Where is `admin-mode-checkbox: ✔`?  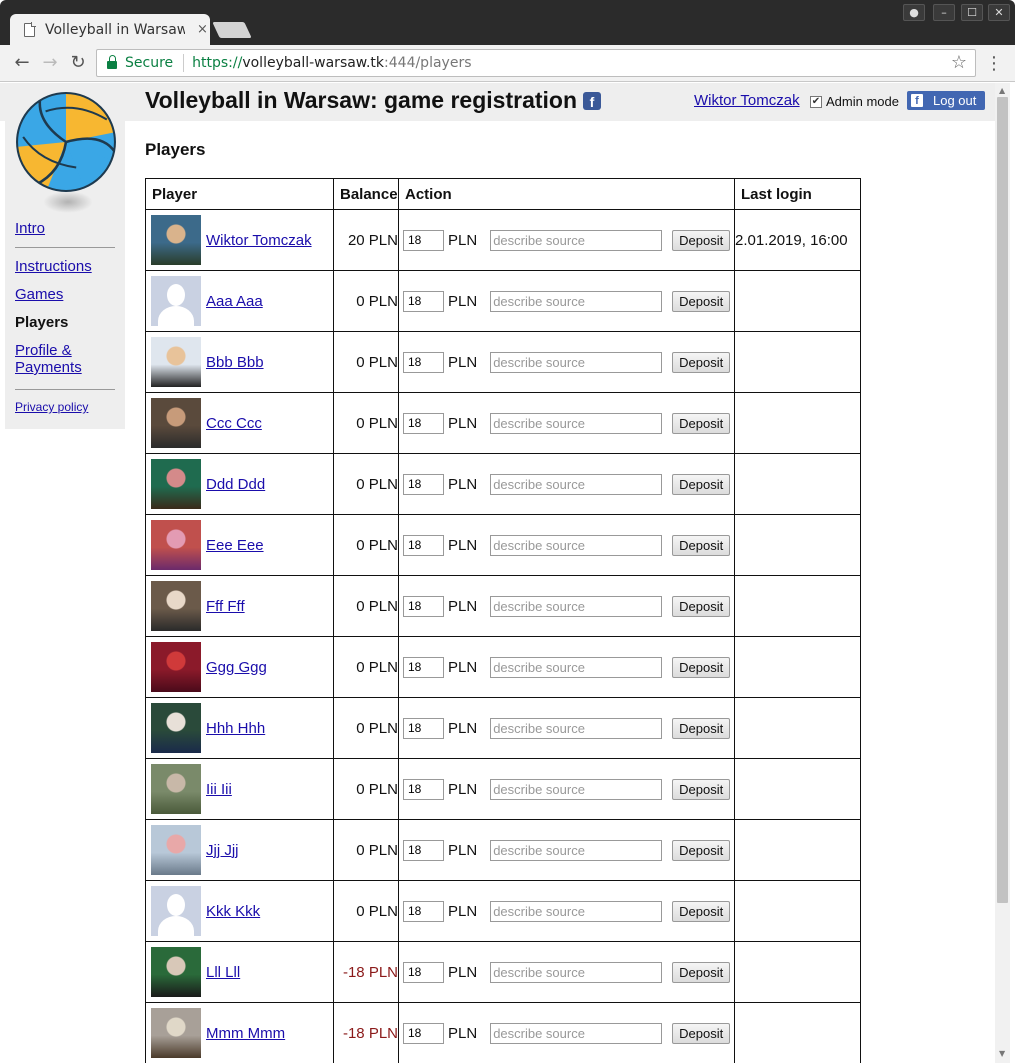
admin-mode-checkbox: ✔ is located at coordinates (816, 101).